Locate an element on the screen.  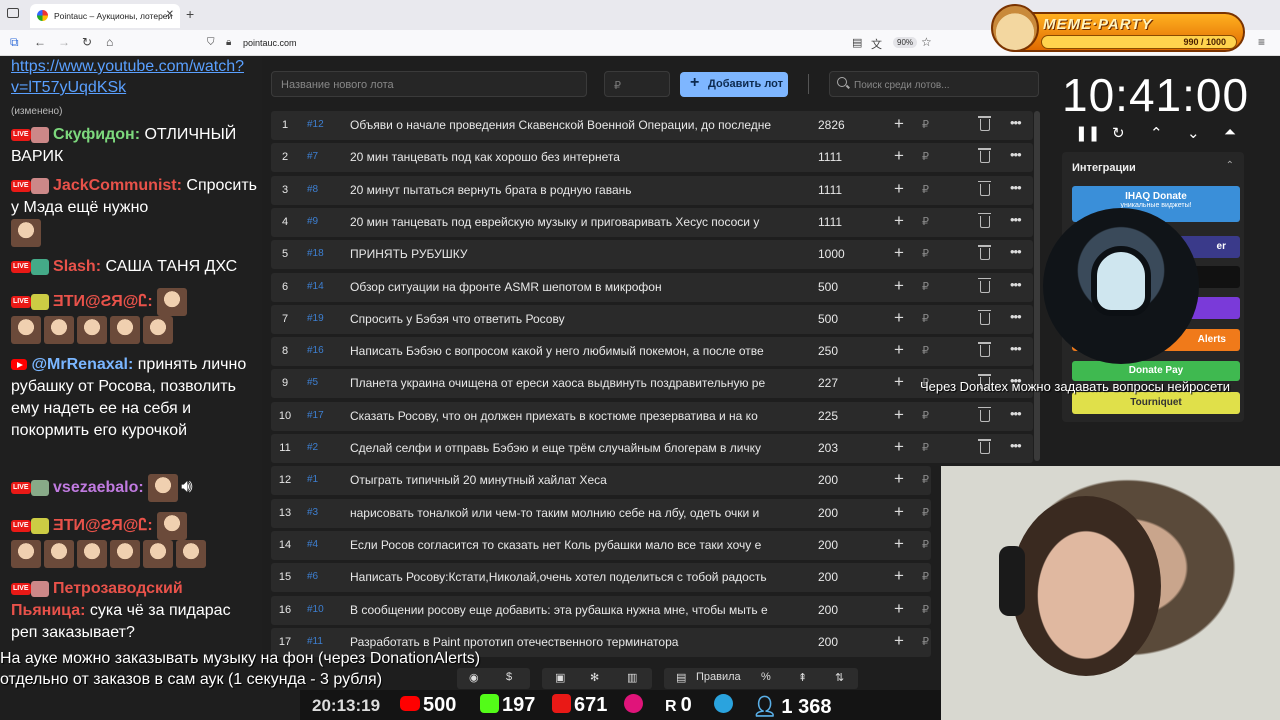
tracking-shield-icon: ⛉ is located at coordinates (211, 42).